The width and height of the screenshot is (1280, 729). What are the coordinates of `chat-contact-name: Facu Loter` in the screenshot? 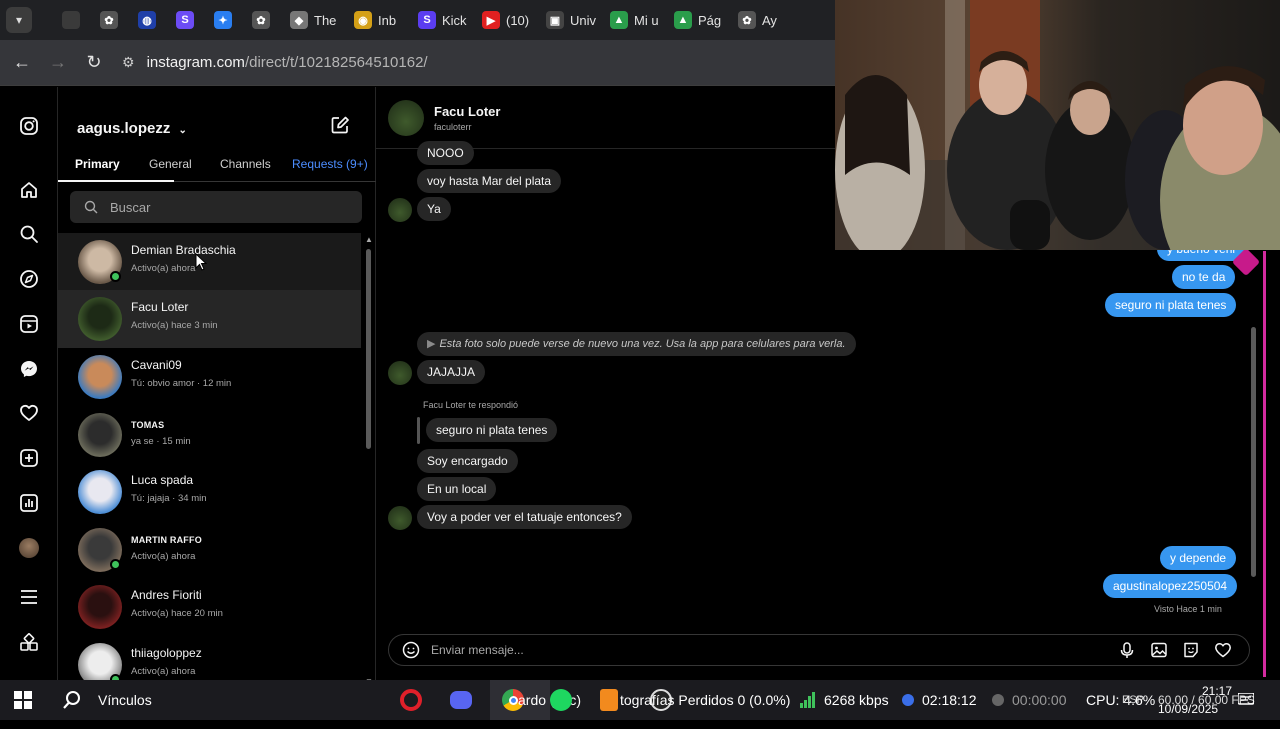 It's located at (467, 111).